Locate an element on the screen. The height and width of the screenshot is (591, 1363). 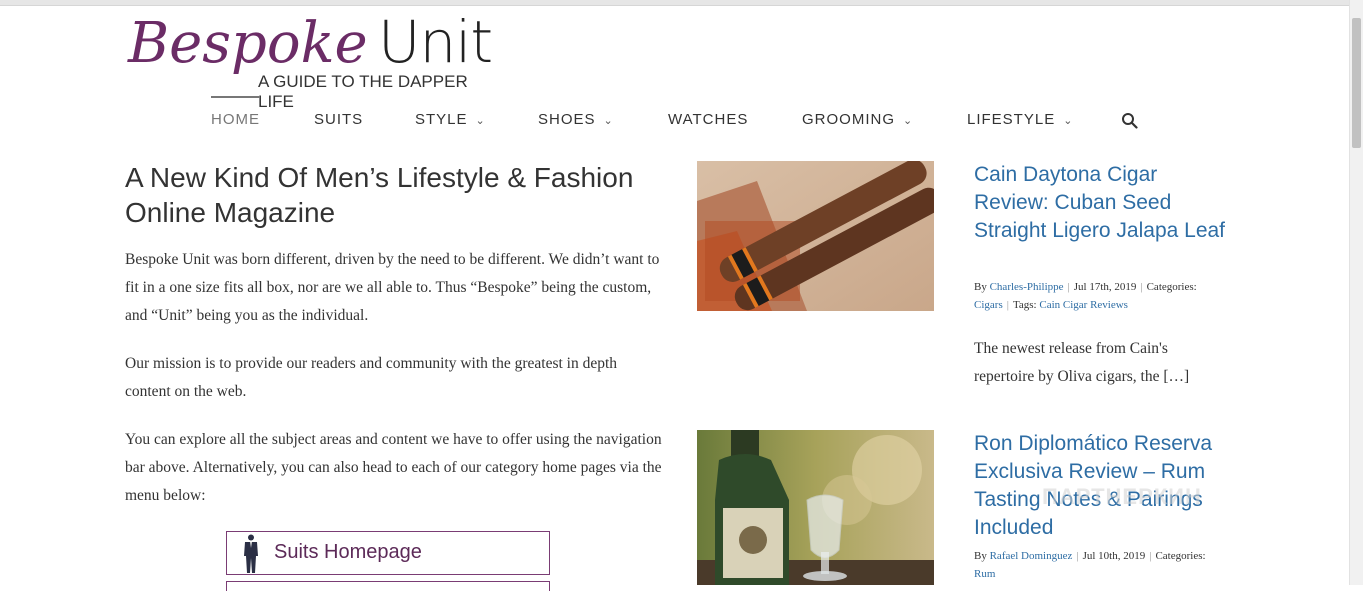
cigar-photo is located at coordinates (815, 236).